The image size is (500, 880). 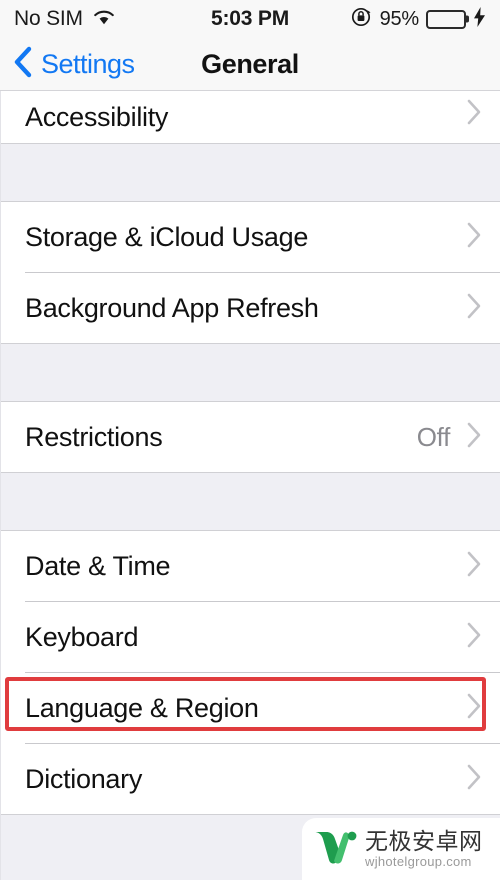 I want to click on back-button-label: Settings, so click(x=88, y=63).